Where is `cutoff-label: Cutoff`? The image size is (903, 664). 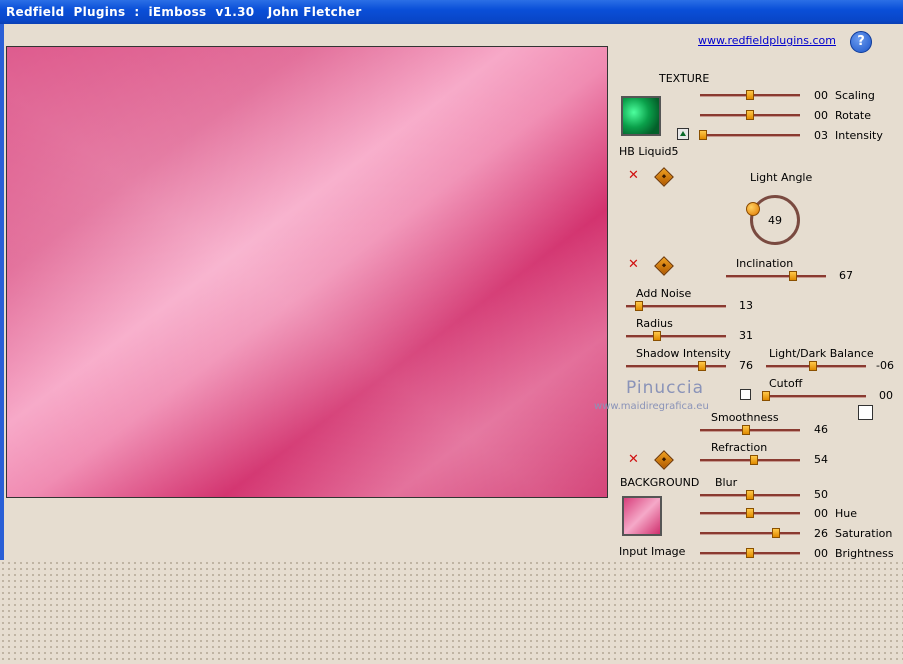 cutoff-label: Cutoff is located at coordinates (786, 383).